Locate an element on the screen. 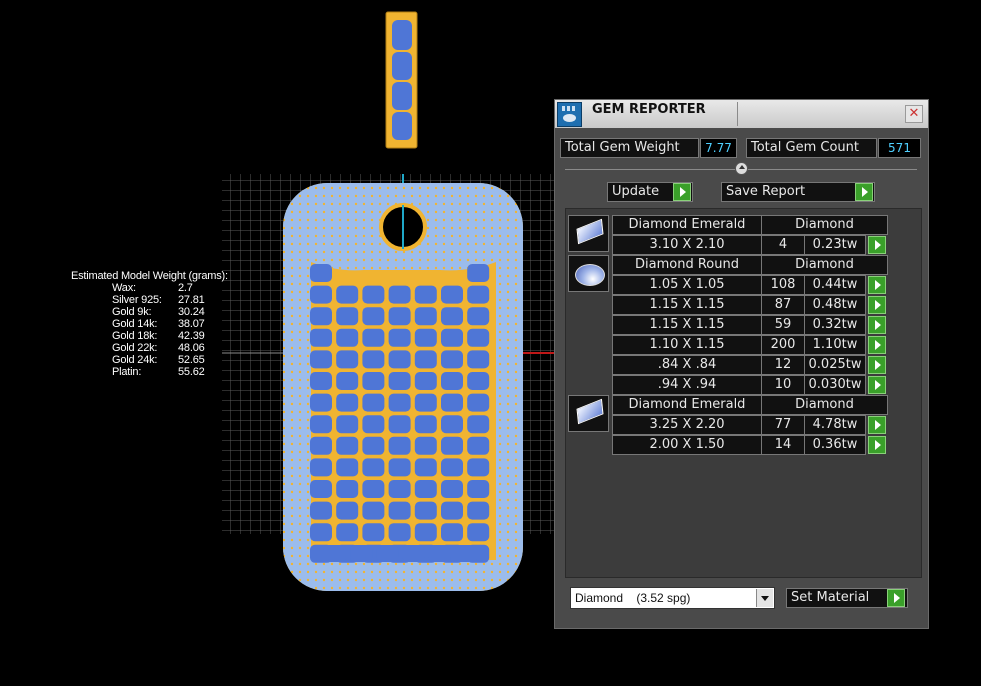 The height and width of the screenshot is (686, 981). gem-count-cell: 87 is located at coordinates (783, 305).